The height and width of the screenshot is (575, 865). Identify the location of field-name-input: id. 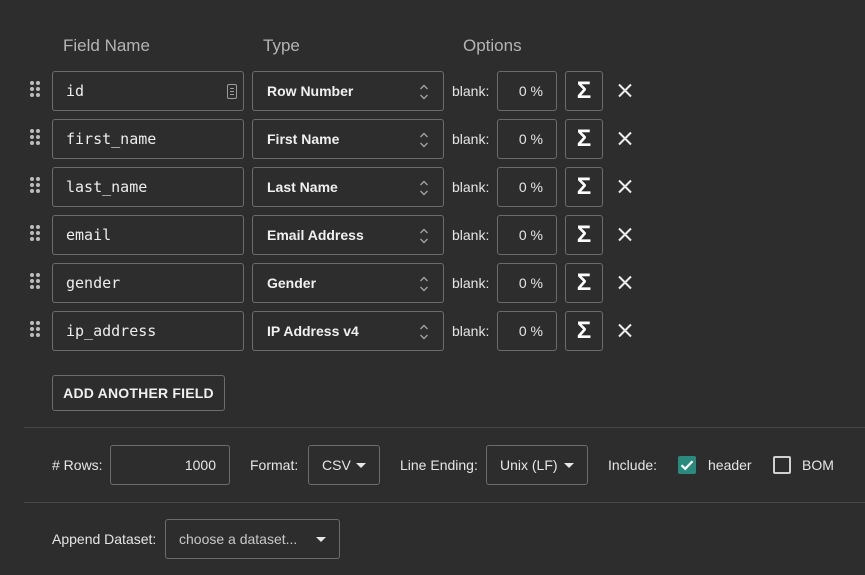
(148, 91).